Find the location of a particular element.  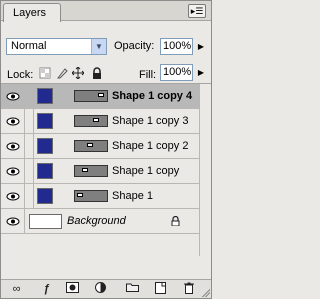

opacity-label: Opacity: is located at coordinates (134, 46).